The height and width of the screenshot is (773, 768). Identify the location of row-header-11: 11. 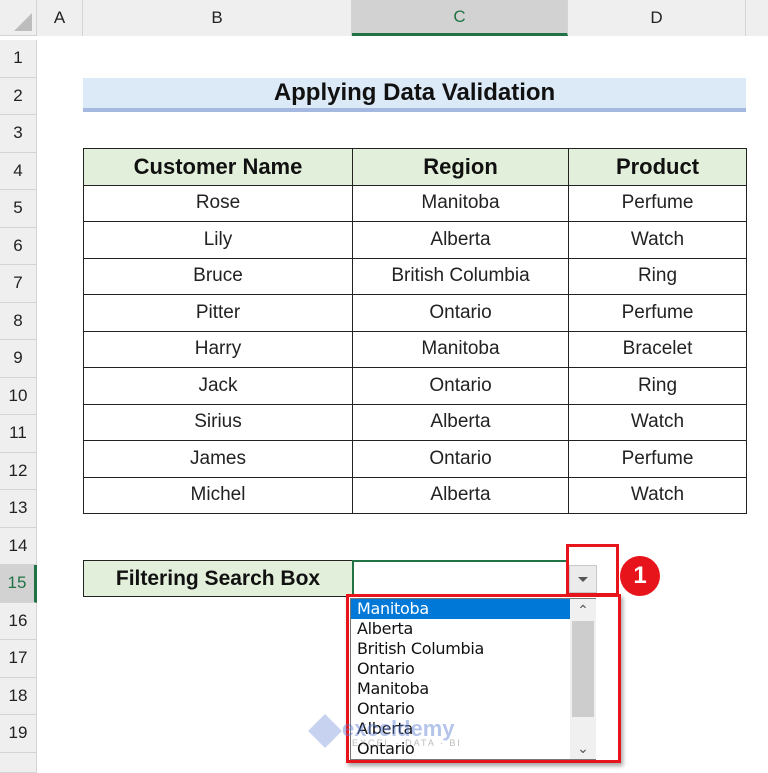
(18, 434).